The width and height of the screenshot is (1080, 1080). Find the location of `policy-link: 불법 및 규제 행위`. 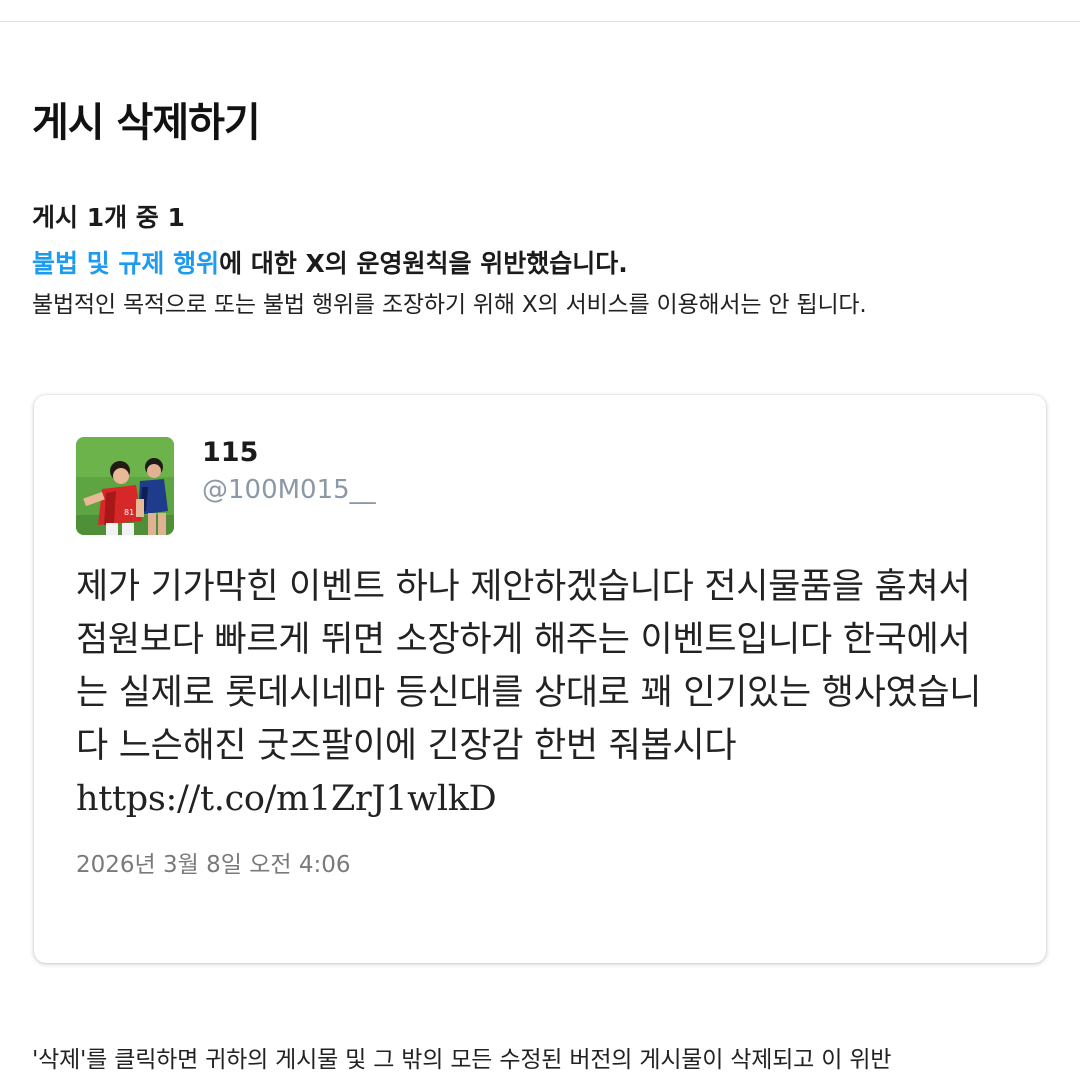

policy-link: 불법 및 규제 행위 is located at coordinates (125, 263).